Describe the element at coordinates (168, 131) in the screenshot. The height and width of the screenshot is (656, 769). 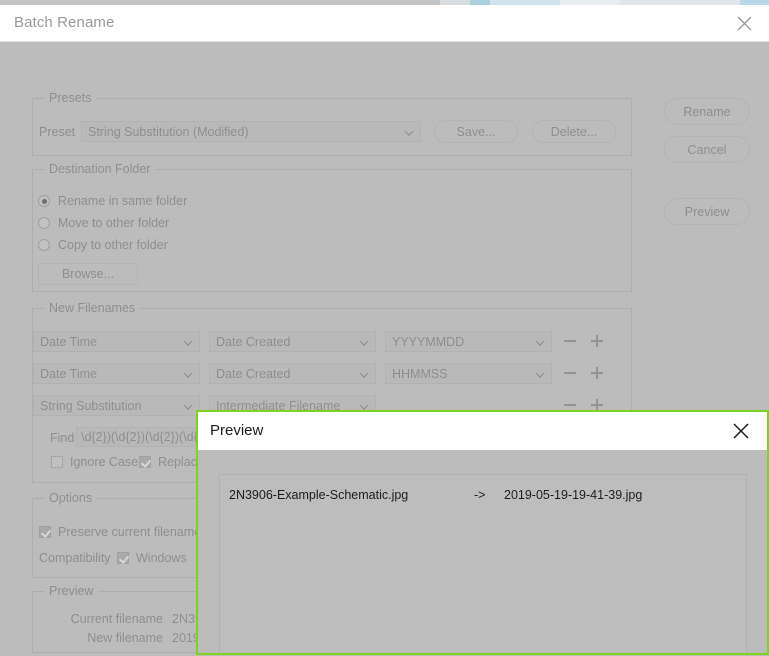
I see `preset-select-value: String Substitution (Modified)` at that location.